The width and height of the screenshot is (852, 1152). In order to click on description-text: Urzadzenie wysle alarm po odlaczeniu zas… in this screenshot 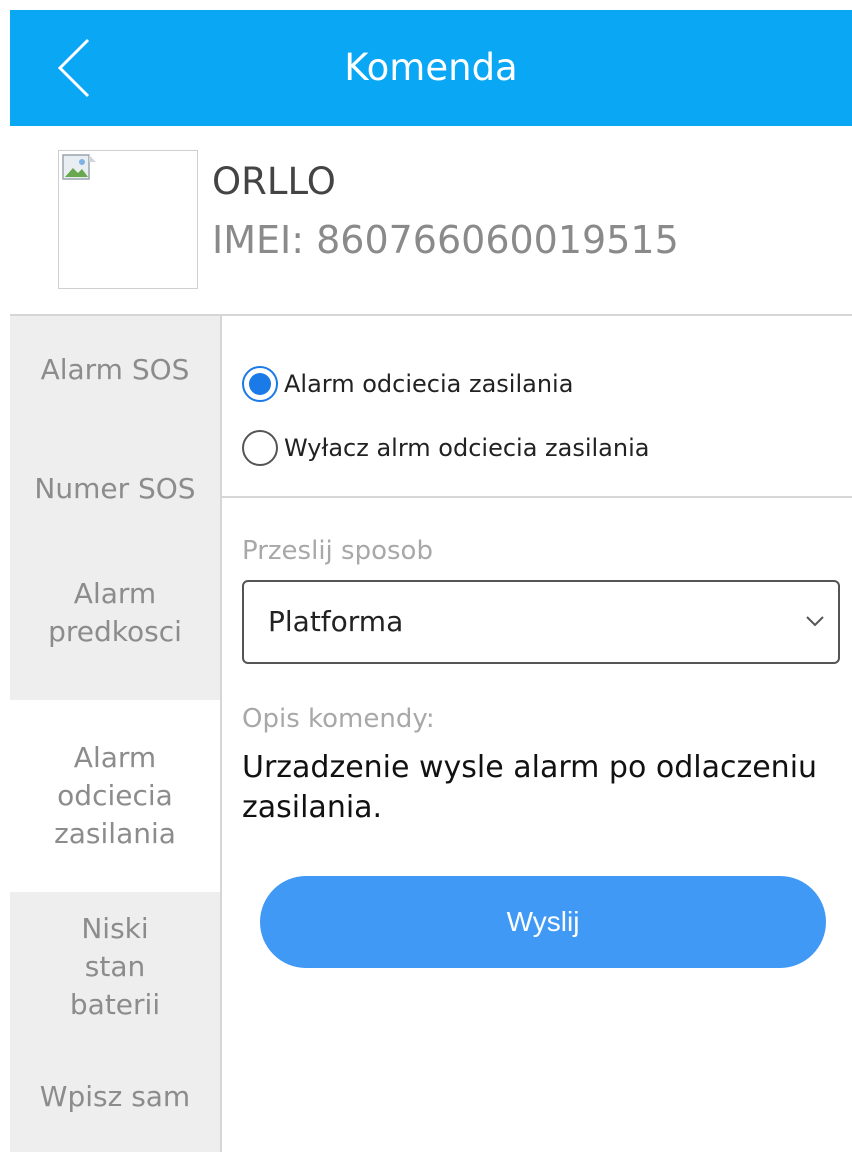, I will do `click(530, 787)`.